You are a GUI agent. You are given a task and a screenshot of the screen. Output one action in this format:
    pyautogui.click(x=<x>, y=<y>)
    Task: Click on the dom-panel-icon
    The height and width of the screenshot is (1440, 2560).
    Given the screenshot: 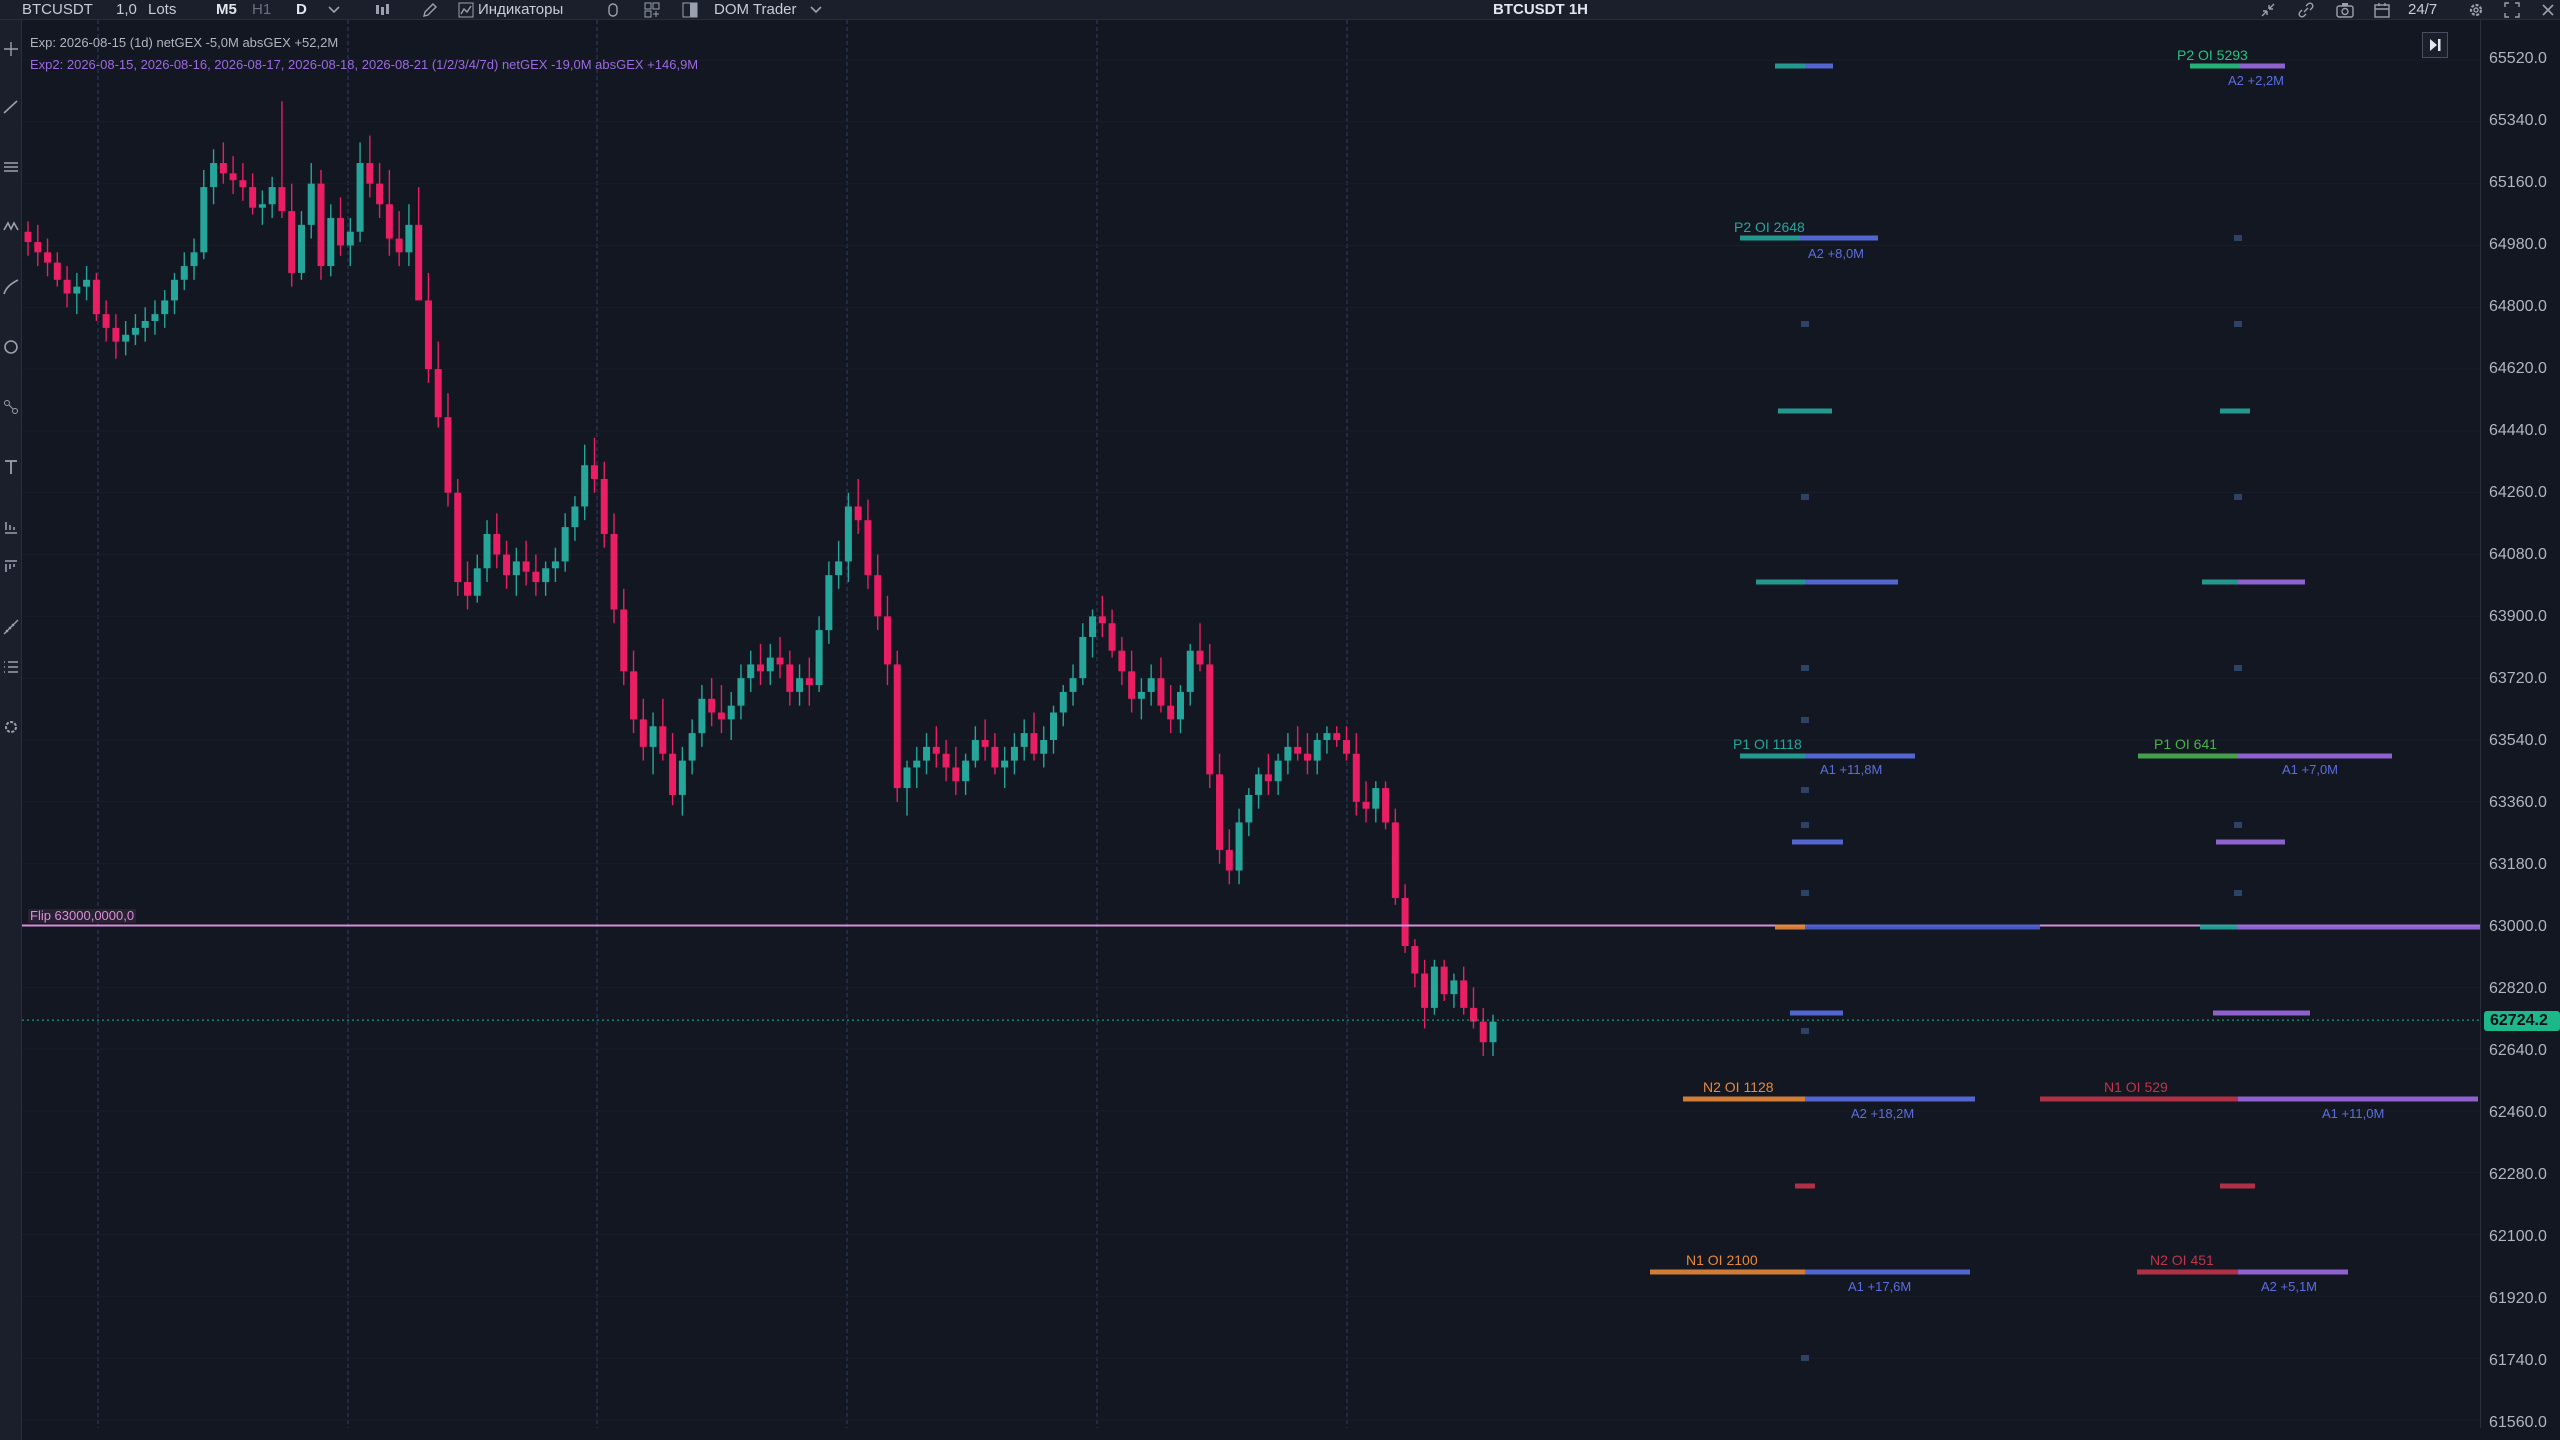 What is the action you would take?
    pyautogui.click(x=690, y=11)
    